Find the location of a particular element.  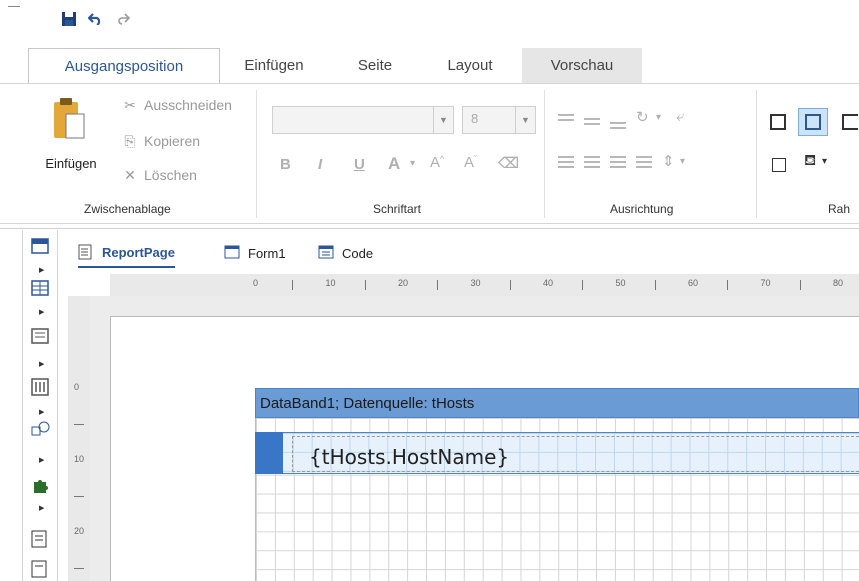

ruler-vertical: 0 10 20 is located at coordinates (79, 438).